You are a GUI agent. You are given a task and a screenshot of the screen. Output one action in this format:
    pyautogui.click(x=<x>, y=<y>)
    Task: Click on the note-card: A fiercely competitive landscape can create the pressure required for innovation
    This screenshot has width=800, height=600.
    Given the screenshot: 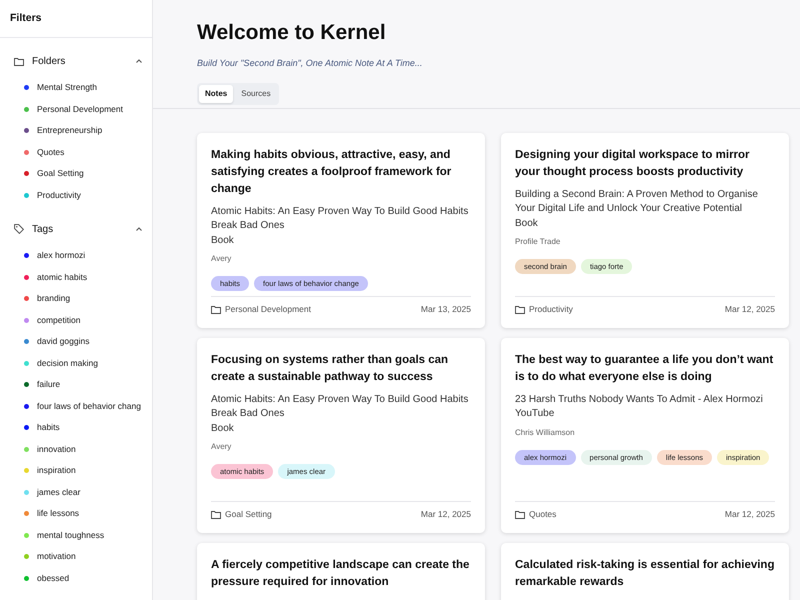 What is the action you would take?
    pyautogui.click(x=341, y=571)
    